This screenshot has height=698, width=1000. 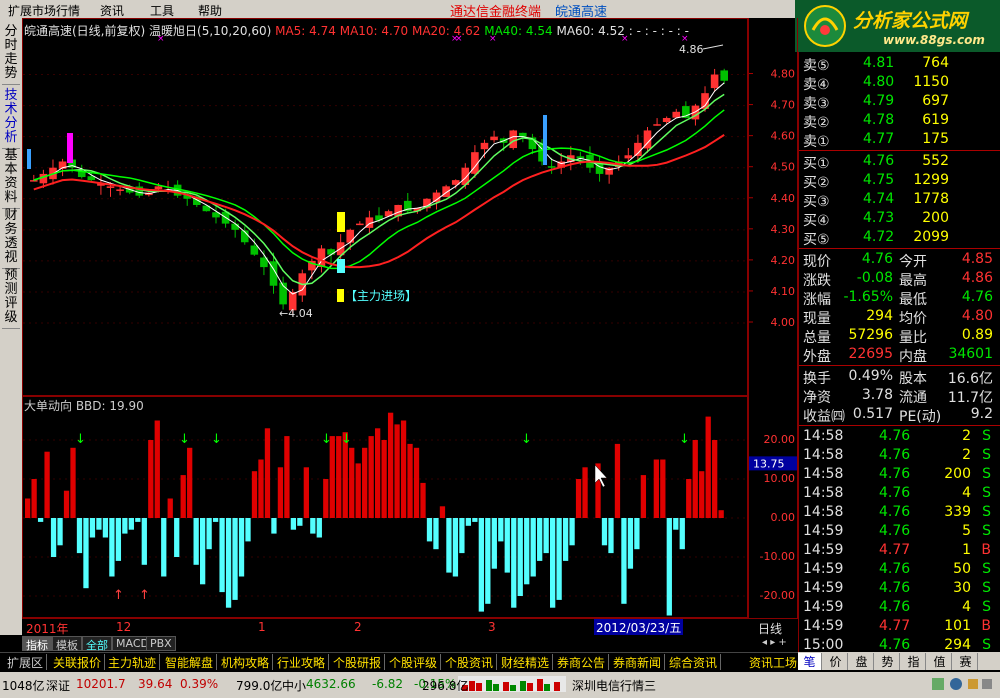 I want to click on ask-row: 卖① 4.77 175, so click(x=900, y=140).